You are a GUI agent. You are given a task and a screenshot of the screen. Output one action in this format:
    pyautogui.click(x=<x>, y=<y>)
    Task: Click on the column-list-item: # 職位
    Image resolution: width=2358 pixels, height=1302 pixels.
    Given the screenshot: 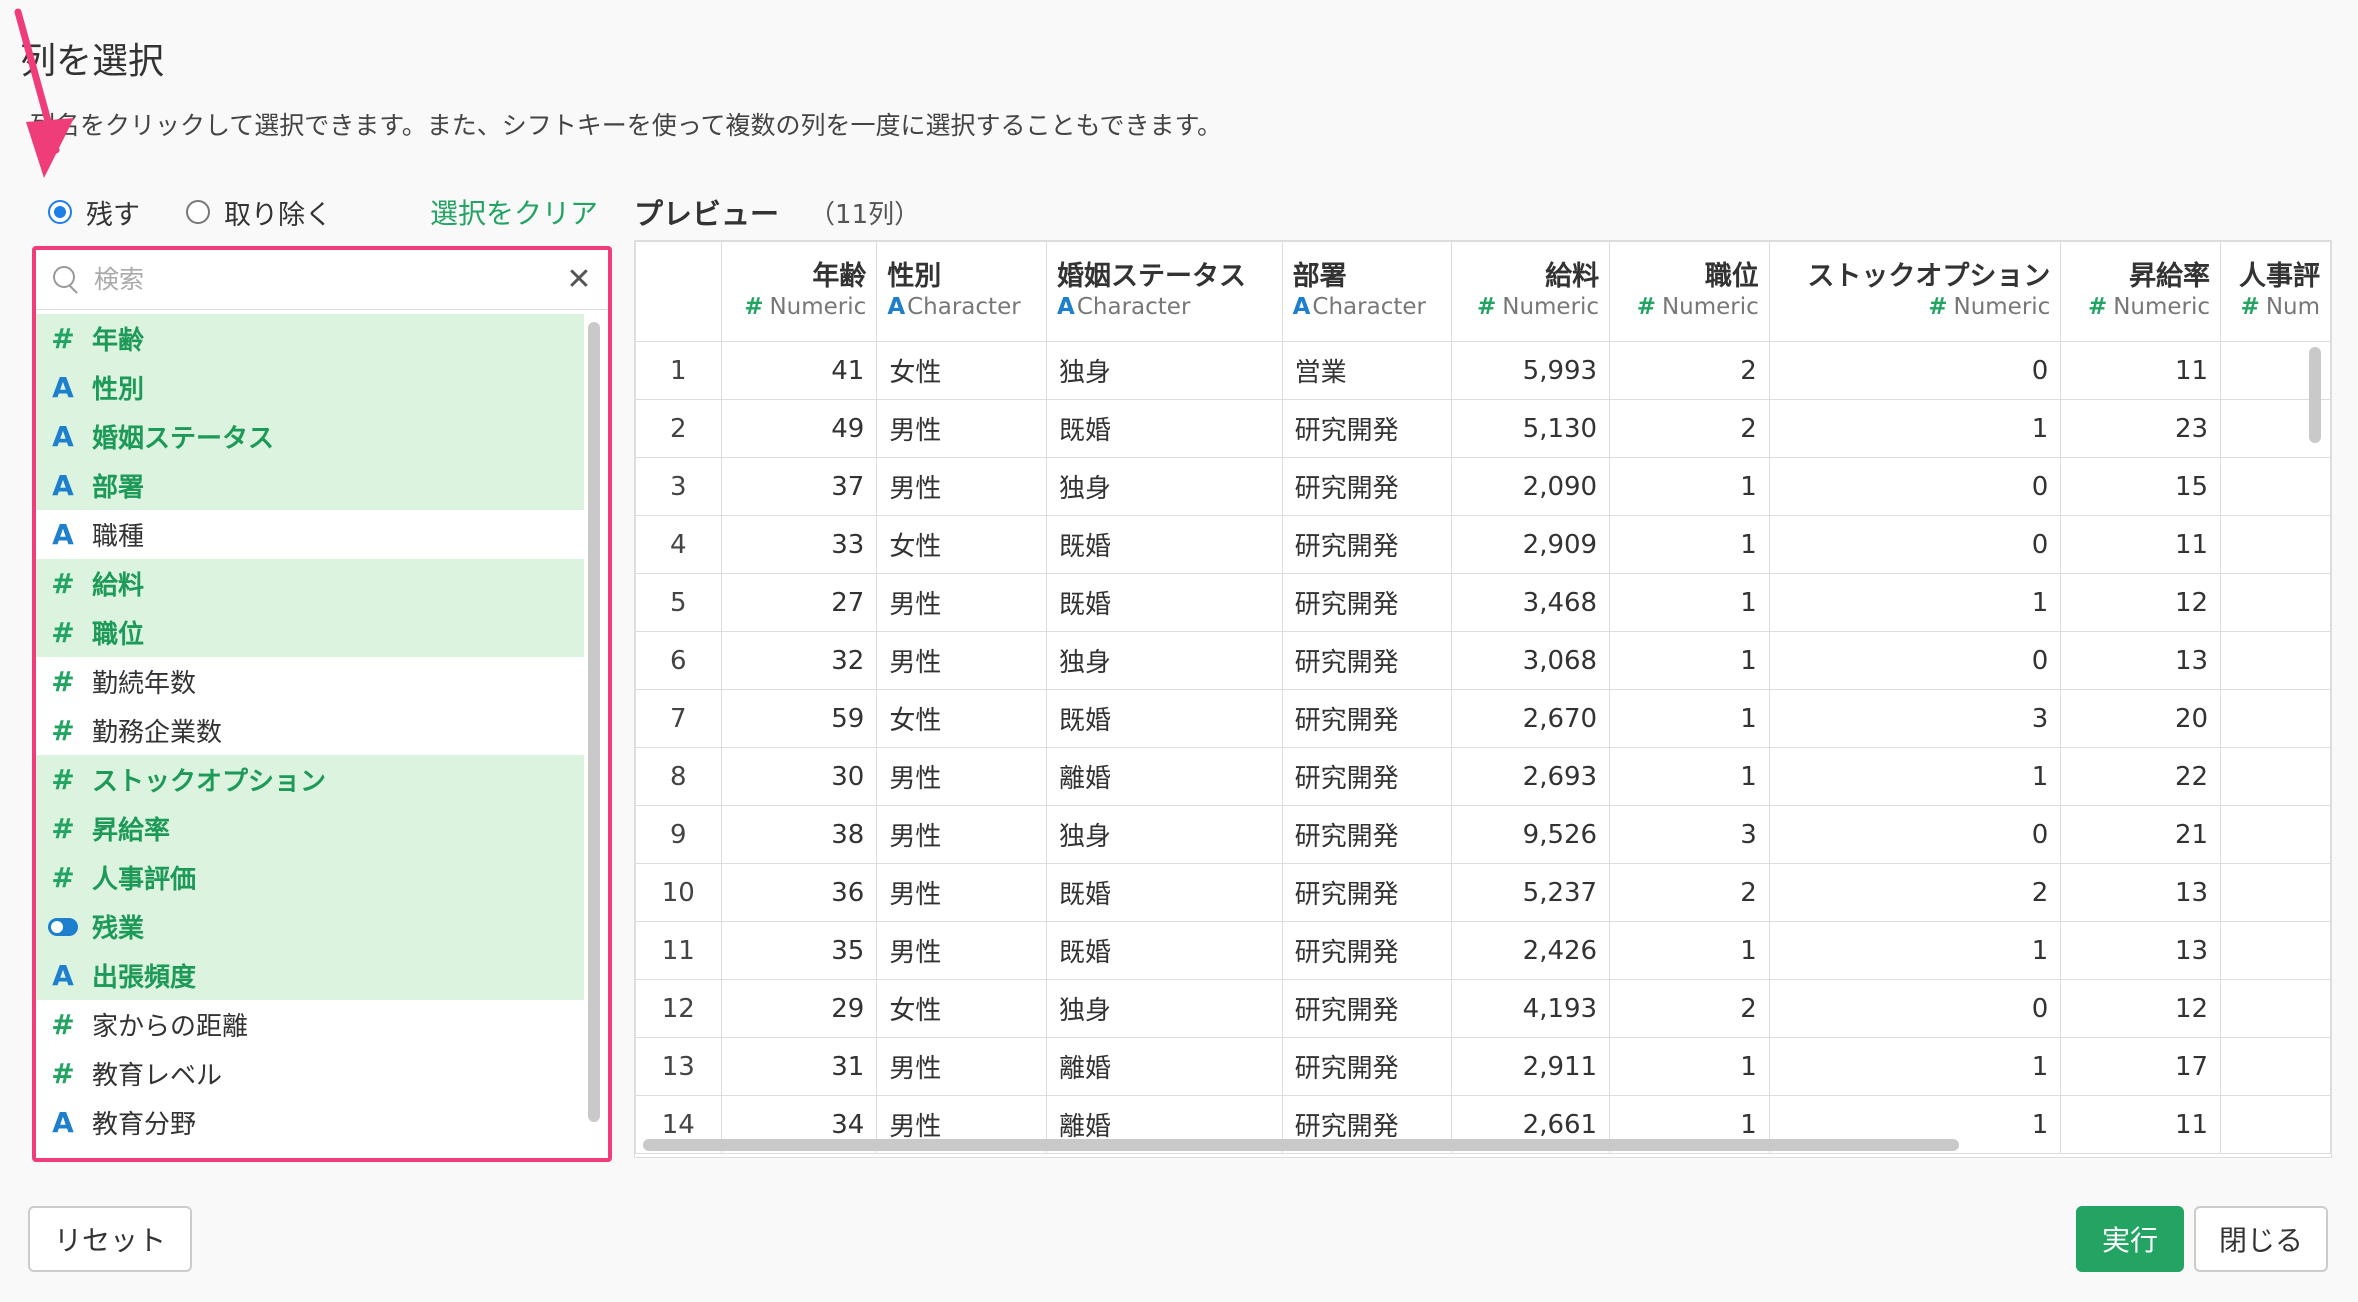 What is the action you would take?
    pyautogui.click(x=310, y=632)
    